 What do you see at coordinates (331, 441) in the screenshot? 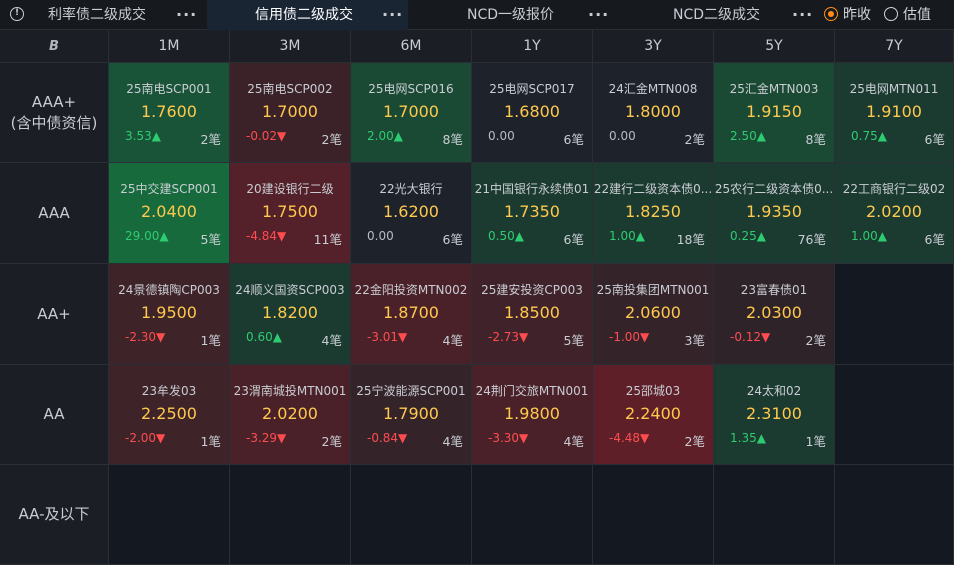
I see `trade-count: 2笔` at bounding box center [331, 441].